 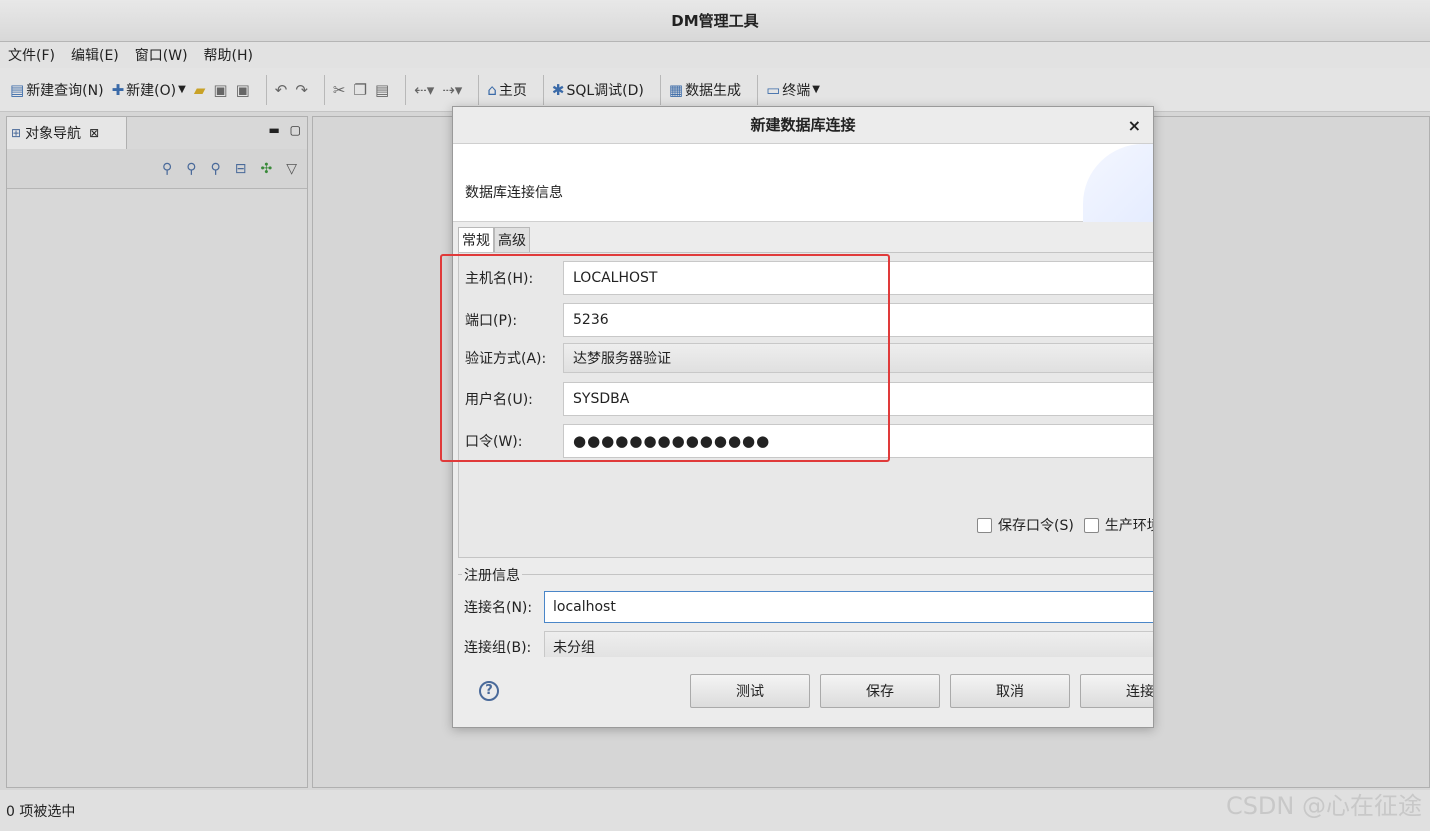 What do you see at coordinates (31, 55) in the screenshot?
I see `menu-file: 文件(F)` at bounding box center [31, 55].